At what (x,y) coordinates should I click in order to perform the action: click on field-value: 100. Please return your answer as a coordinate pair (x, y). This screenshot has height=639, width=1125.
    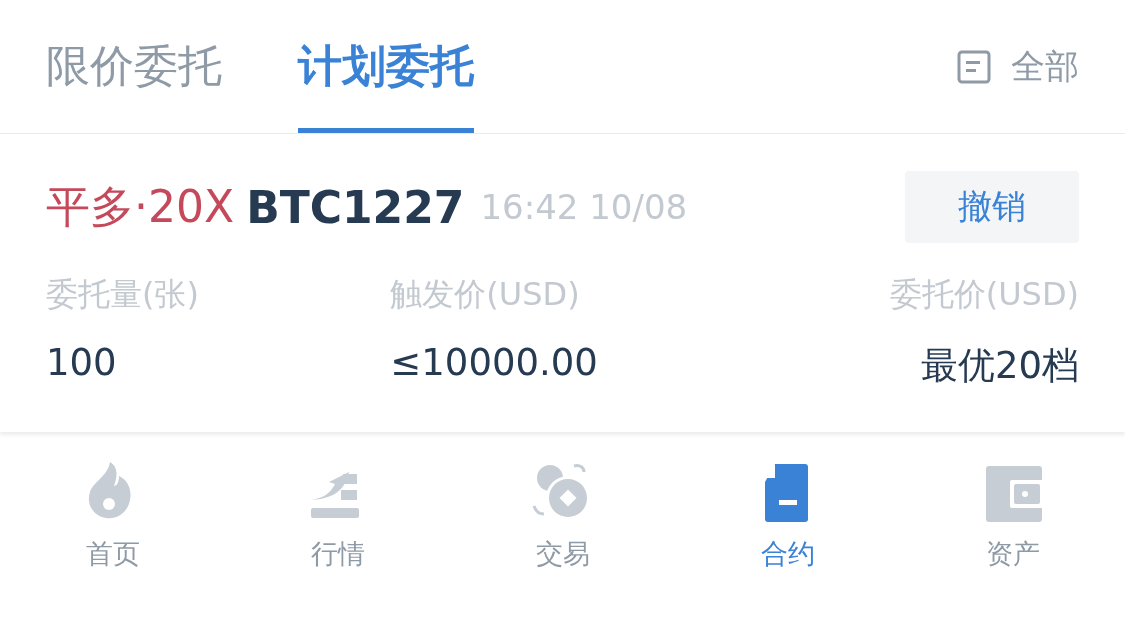
    Looking at the image, I should click on (81, 362).